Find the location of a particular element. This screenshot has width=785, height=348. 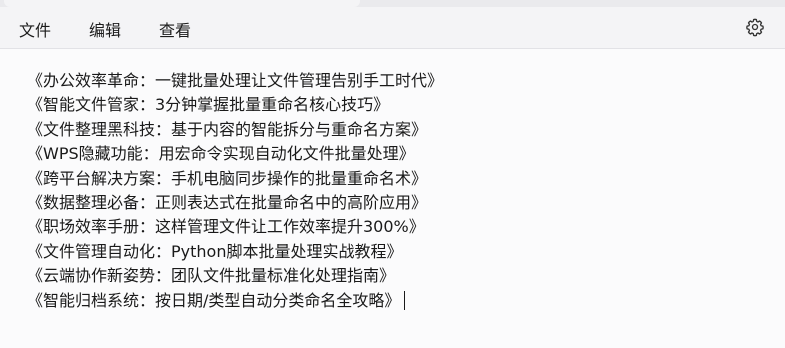

window-top-strip is located at coordinates (392, 3).